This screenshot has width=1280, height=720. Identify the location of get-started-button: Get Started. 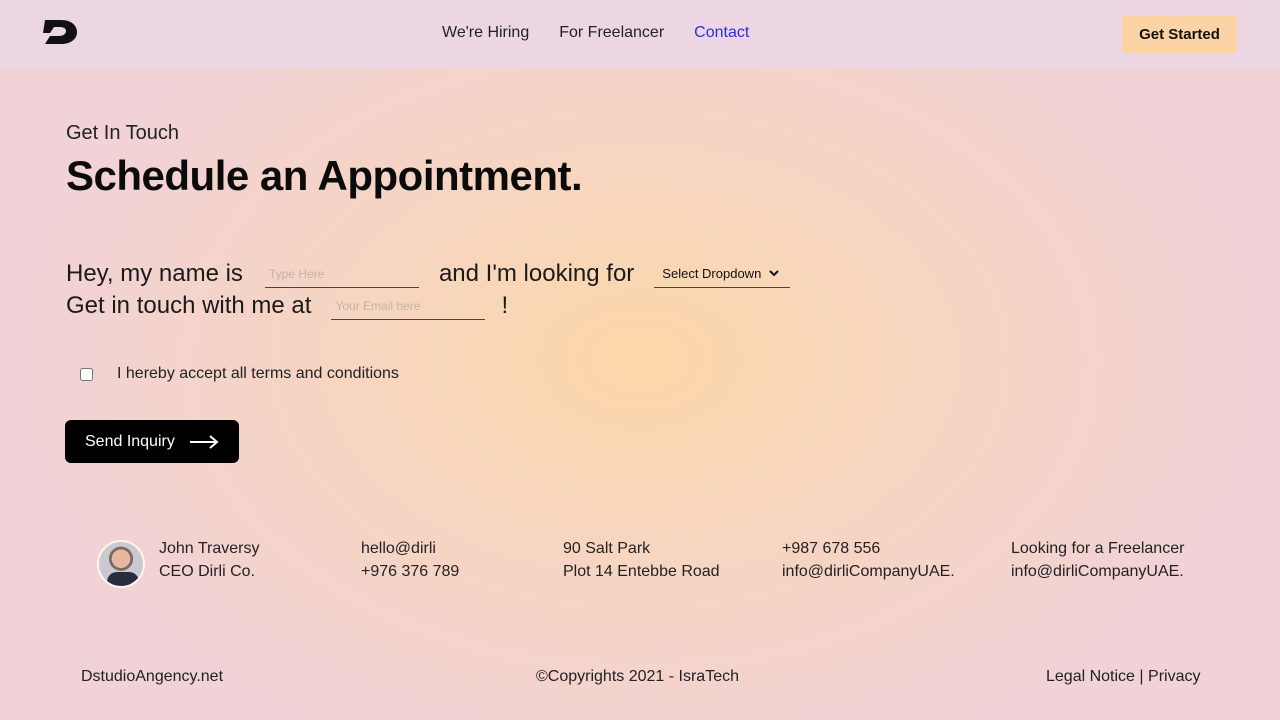
(1179, 34).